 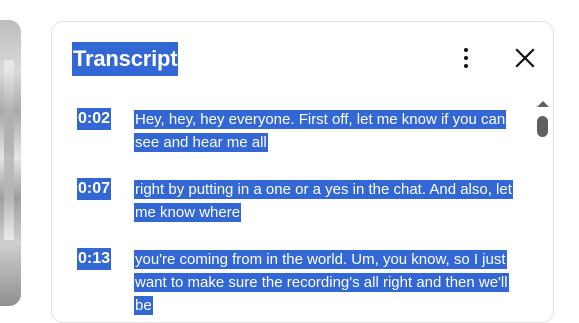 What do you see at coordinates (543, 104) in the screenshot?
I see `scroll-up-arrow` at bounding box center [543, 104].